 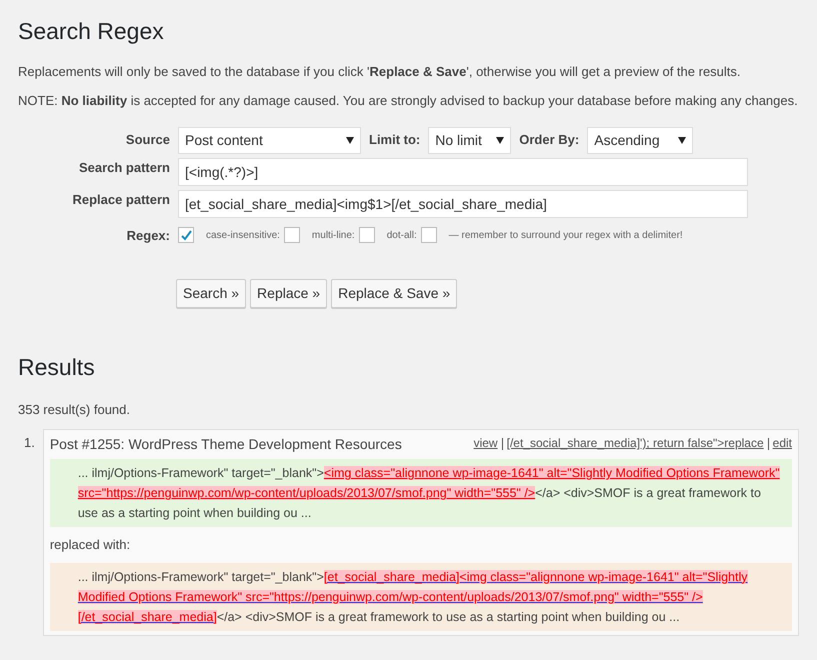 I want to click on field-label: Replace pattern, so click(x=121, y=199).